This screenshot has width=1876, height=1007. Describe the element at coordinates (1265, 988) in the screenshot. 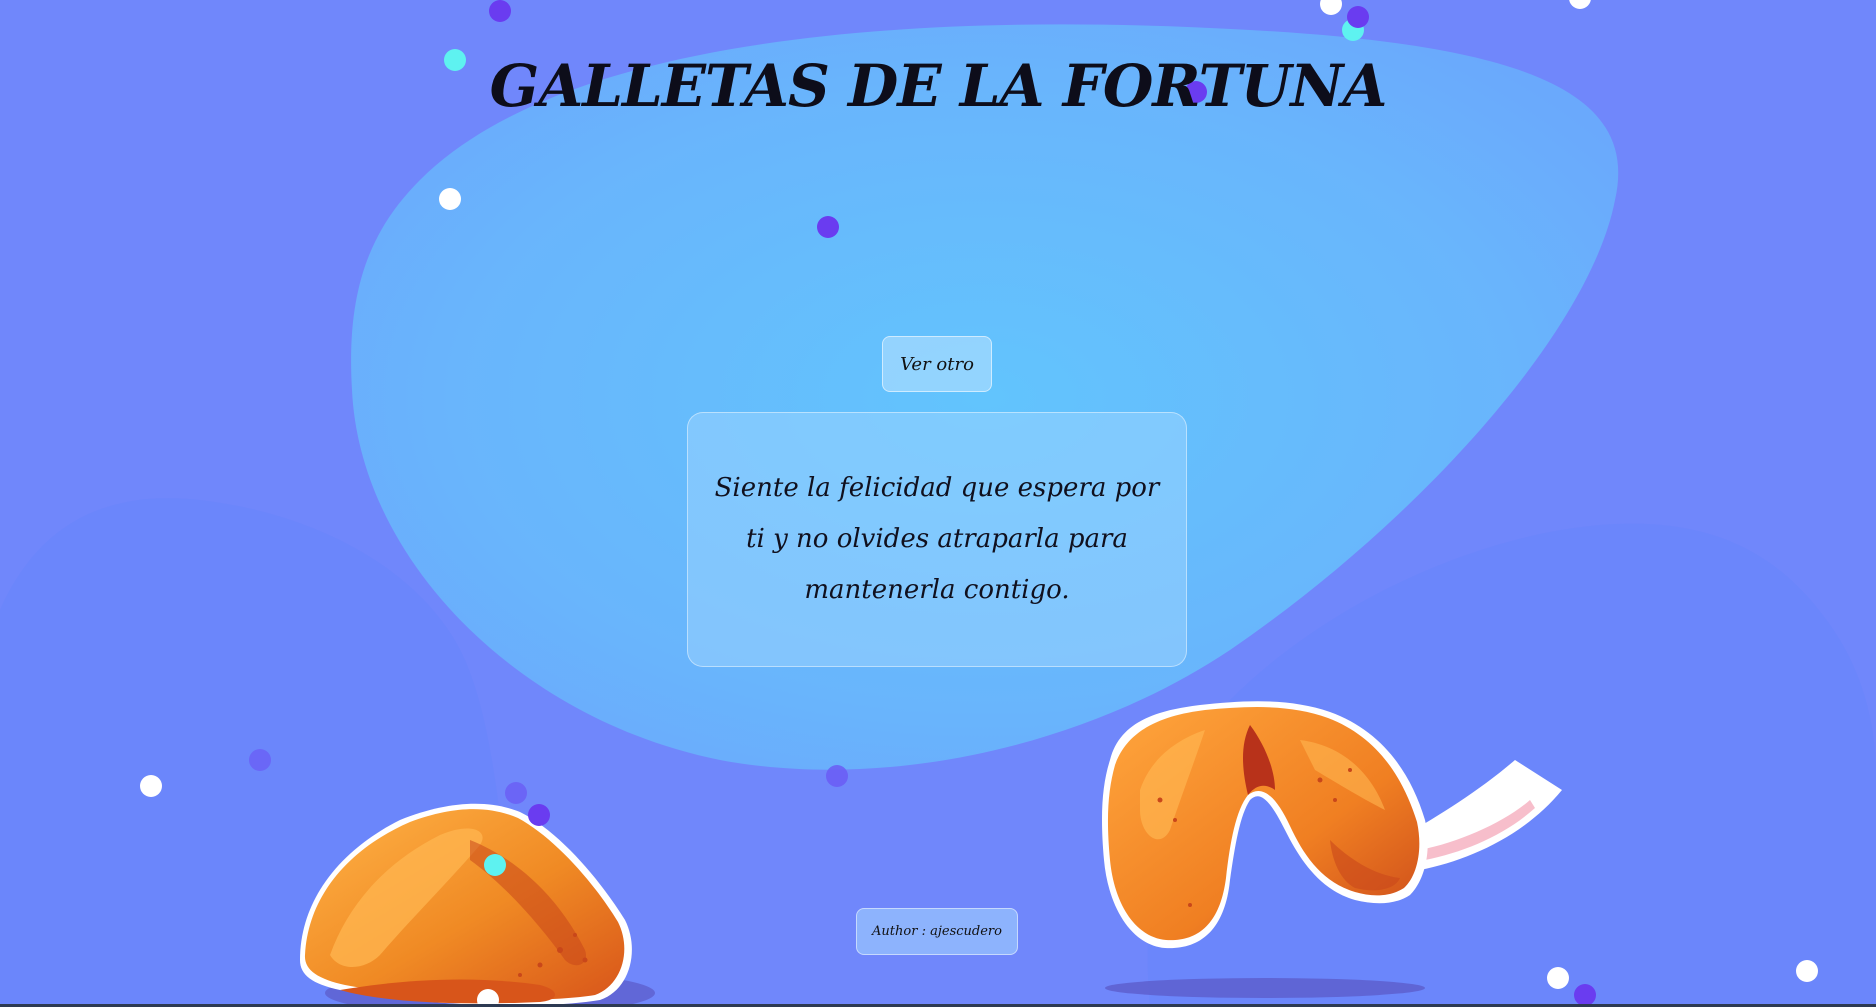

I see `right-cookie-shadow` at that location.